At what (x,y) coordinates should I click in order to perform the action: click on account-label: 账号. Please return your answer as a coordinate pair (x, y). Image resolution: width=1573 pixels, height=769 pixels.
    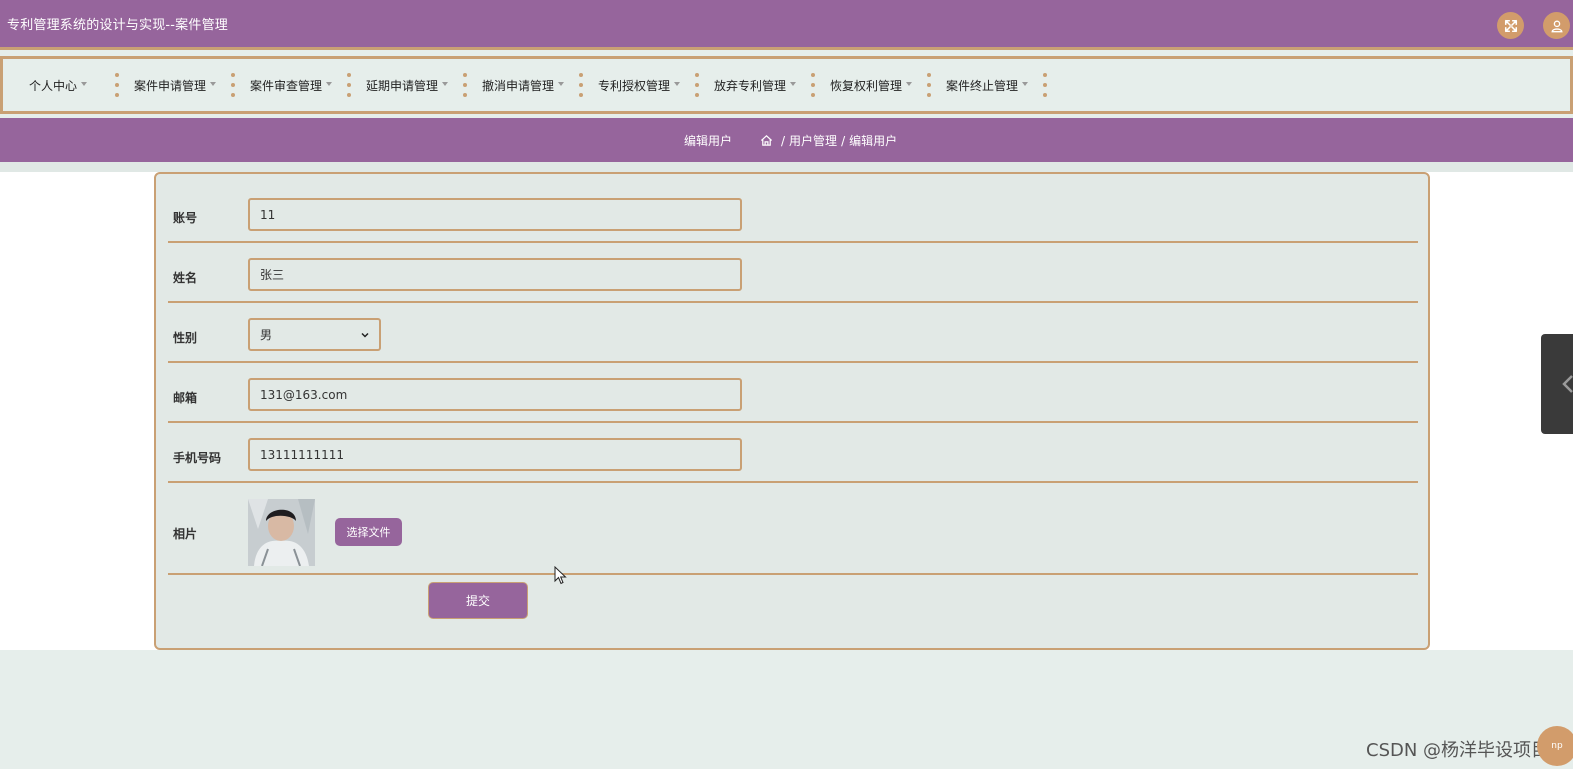
    Looking at the image, I should click on (185, 218).